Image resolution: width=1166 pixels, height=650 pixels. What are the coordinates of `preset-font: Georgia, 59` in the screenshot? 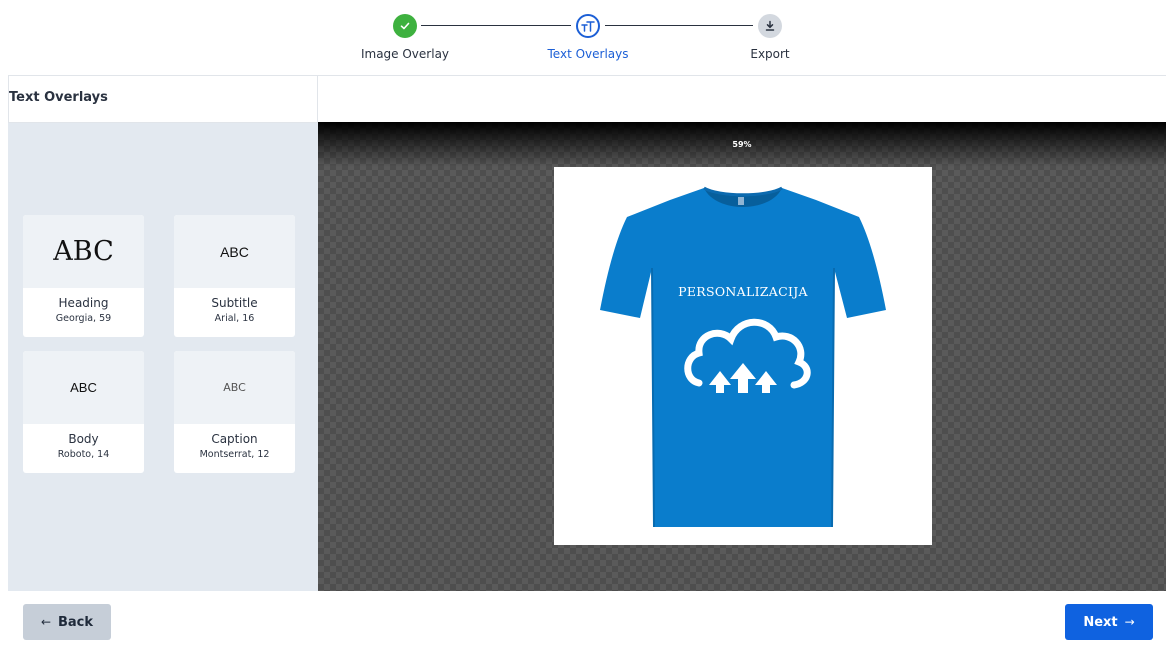 It's located at (83, 318).